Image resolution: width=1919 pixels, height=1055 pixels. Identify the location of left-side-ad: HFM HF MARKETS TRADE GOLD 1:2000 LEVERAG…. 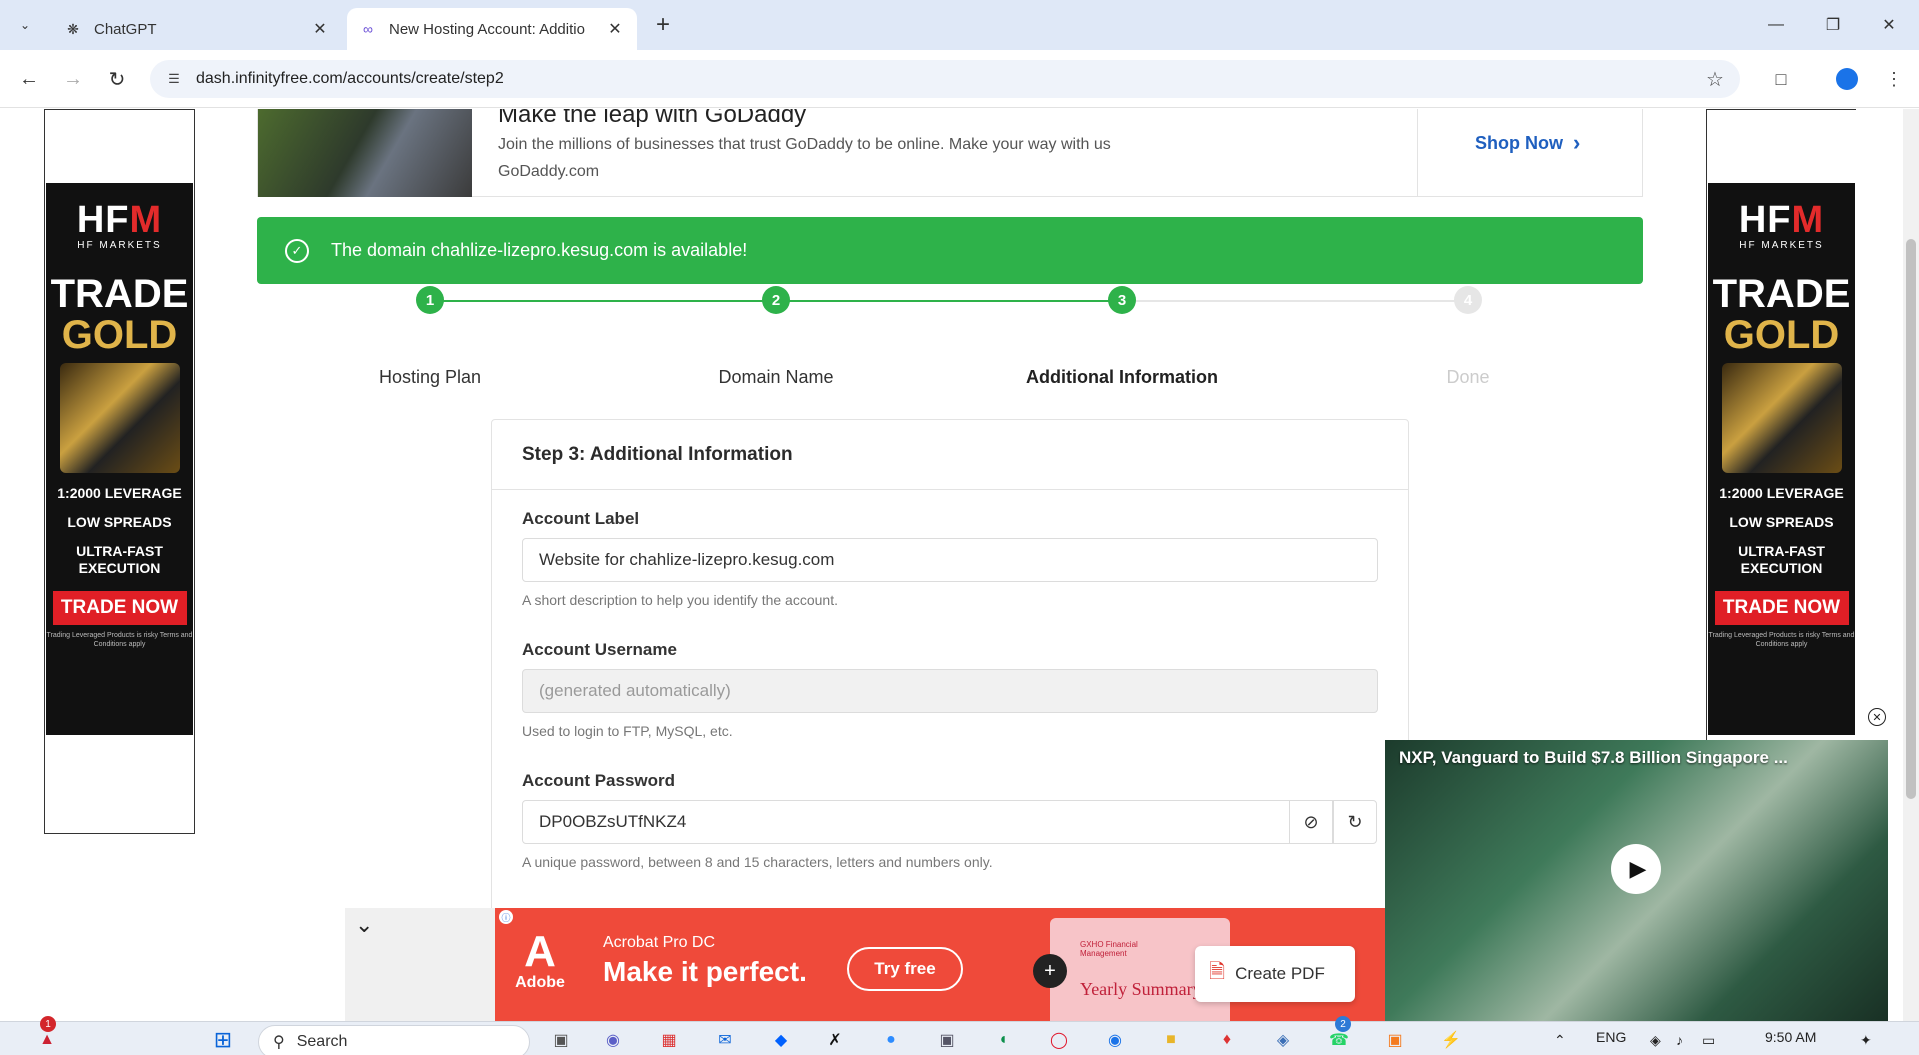
(119, 471).